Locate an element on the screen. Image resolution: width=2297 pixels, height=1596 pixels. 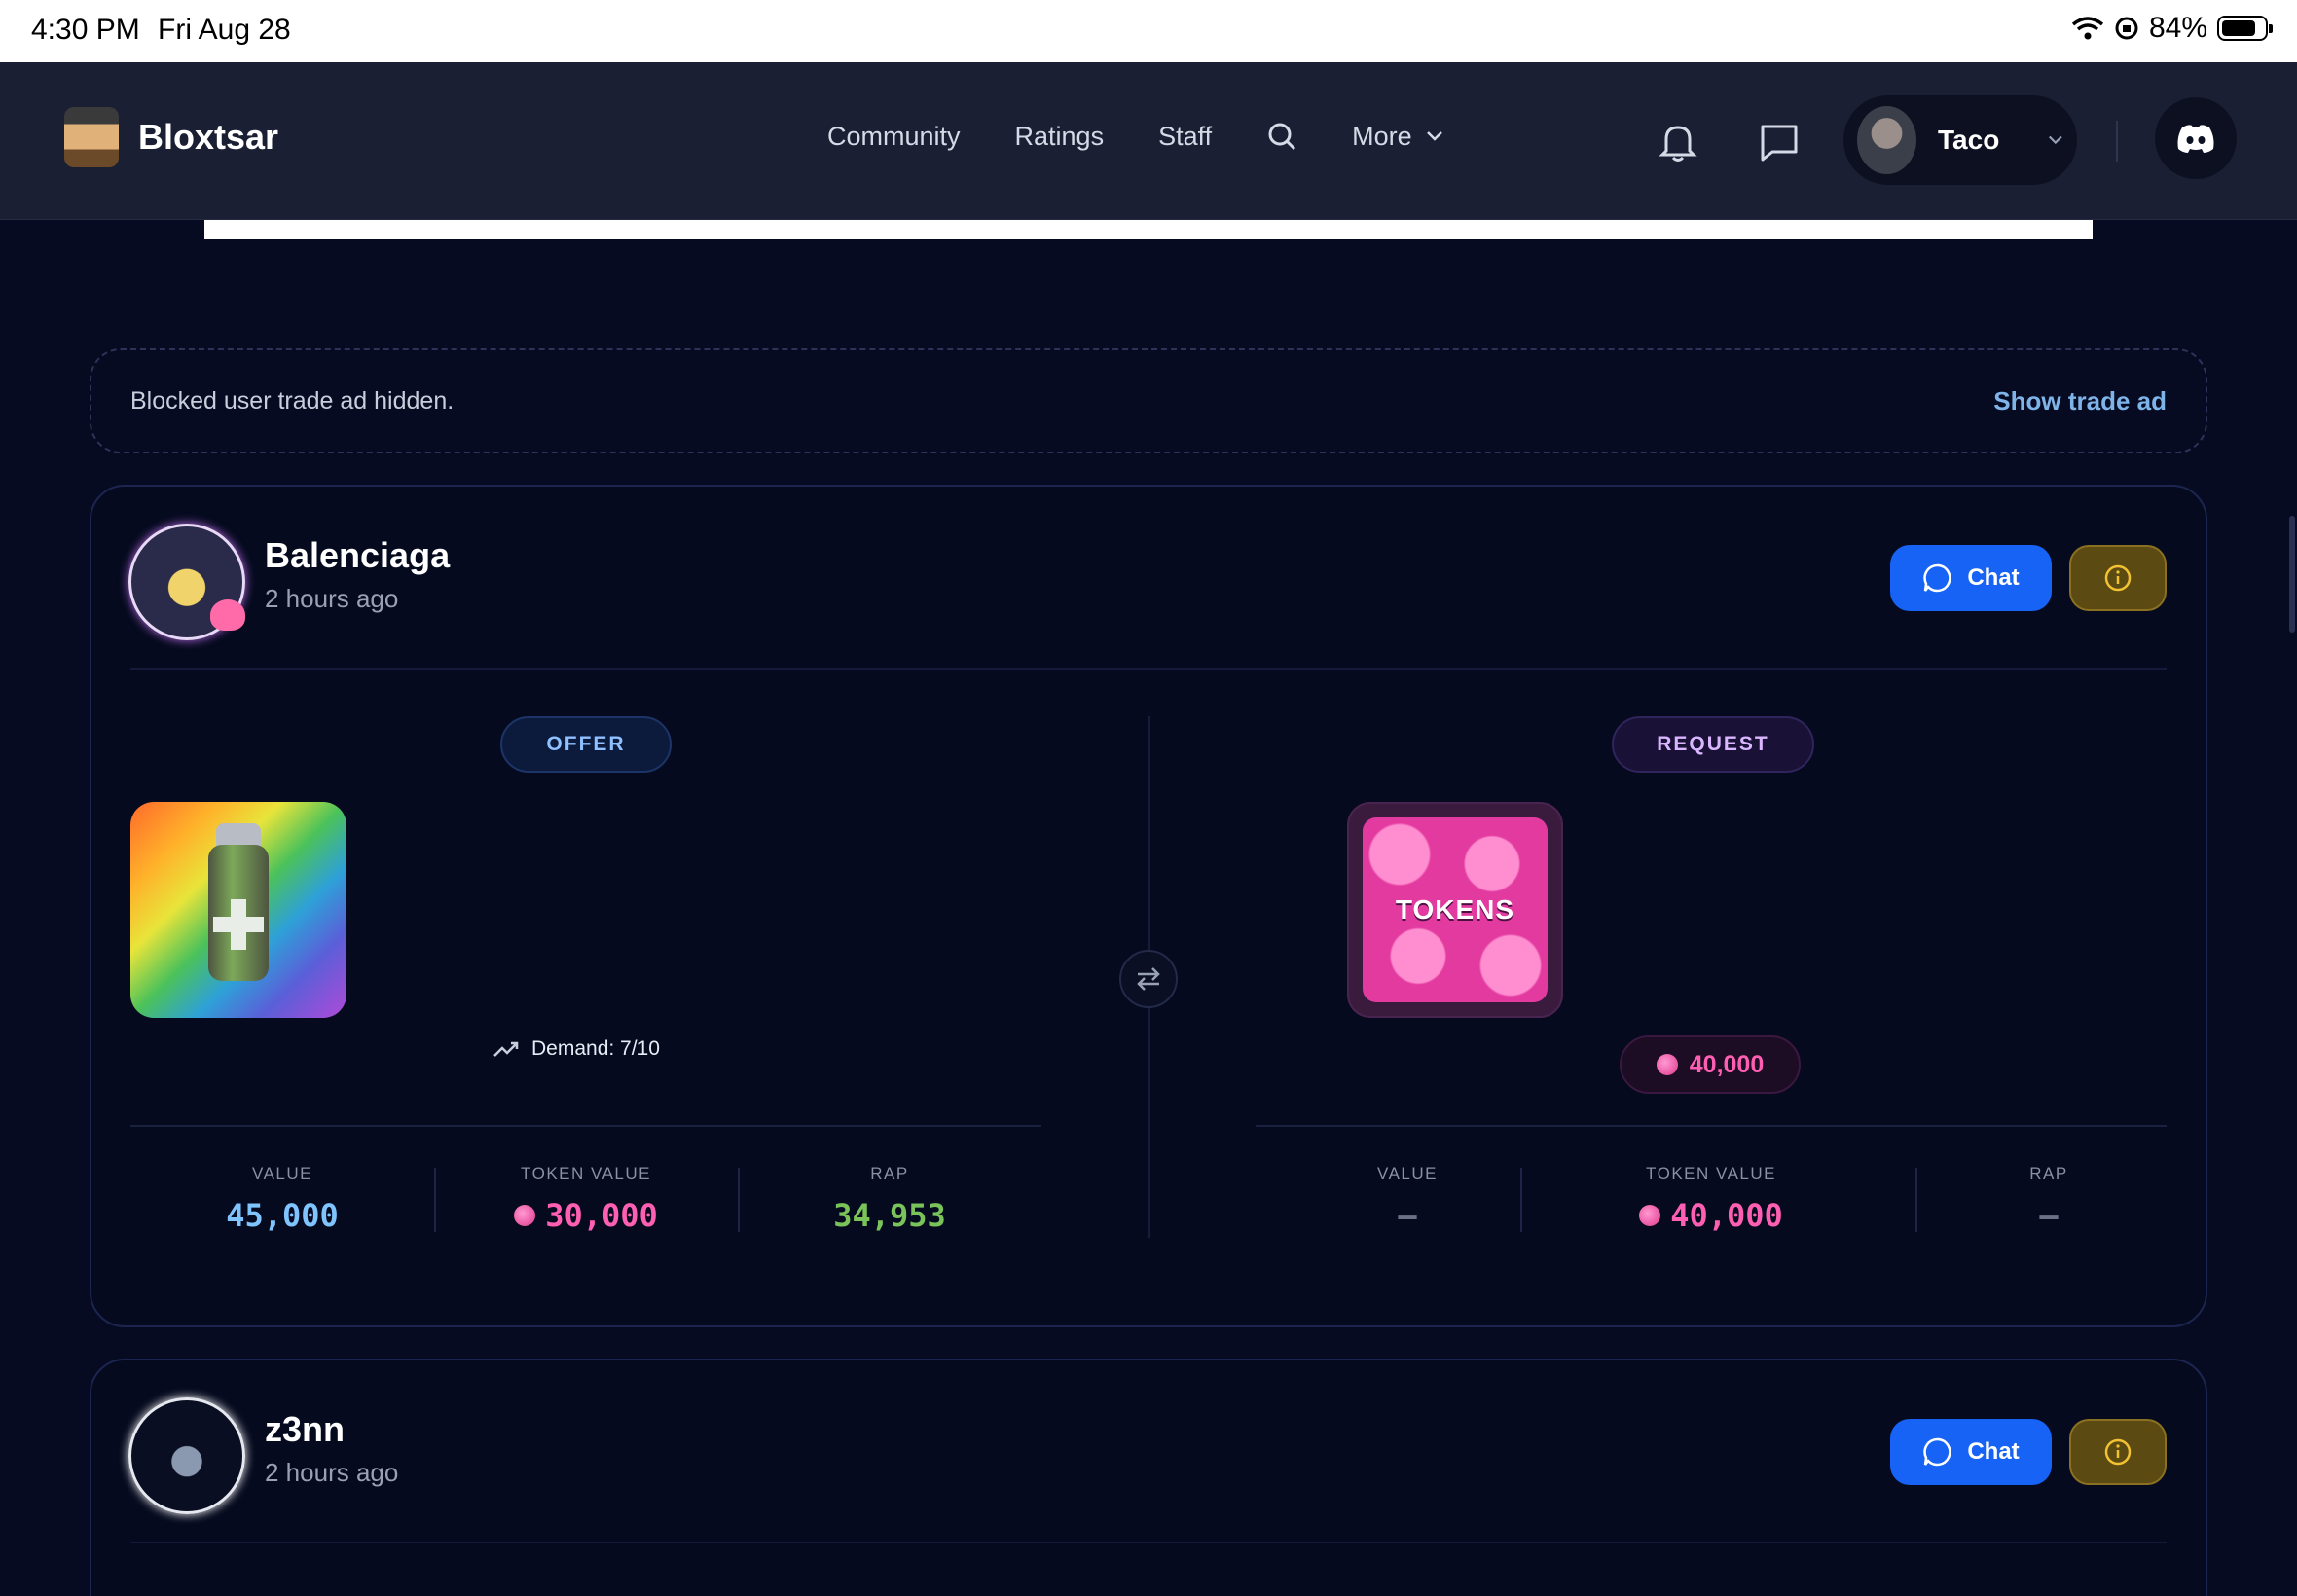
swap-arrows-icon is located at coordinates (1148, 979).